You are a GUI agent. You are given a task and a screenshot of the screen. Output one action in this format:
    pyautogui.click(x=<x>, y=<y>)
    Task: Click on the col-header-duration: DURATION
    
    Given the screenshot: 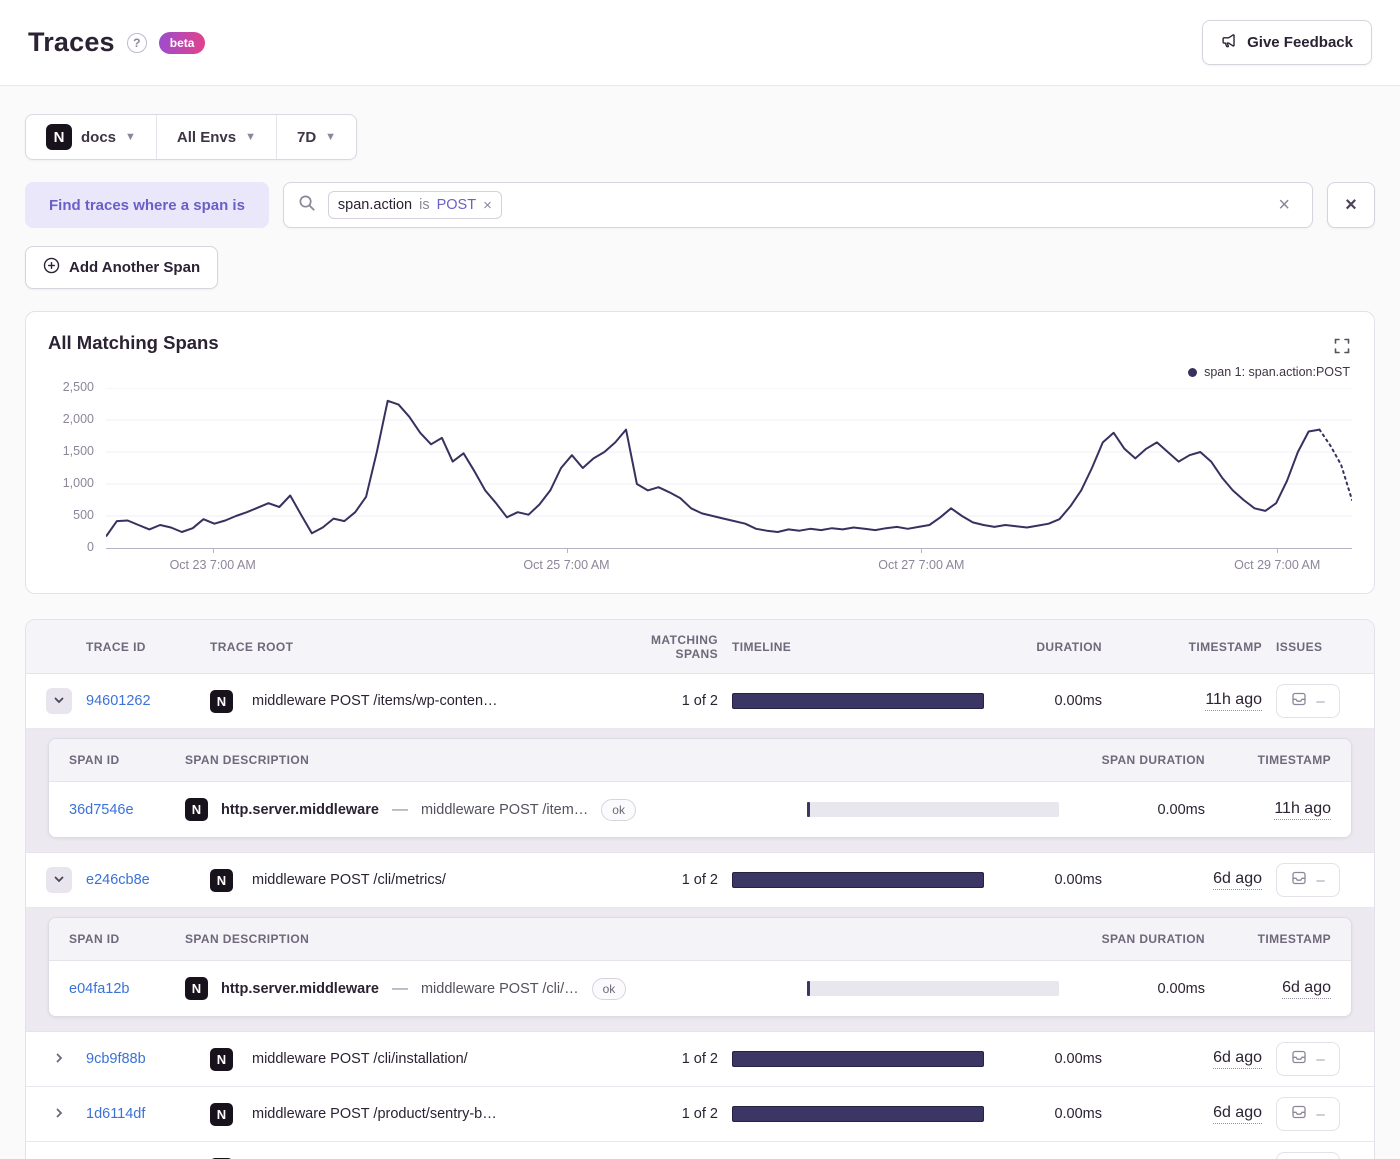 What is the action you would take?
    pyautogui.click(x=1069, y=646)
    